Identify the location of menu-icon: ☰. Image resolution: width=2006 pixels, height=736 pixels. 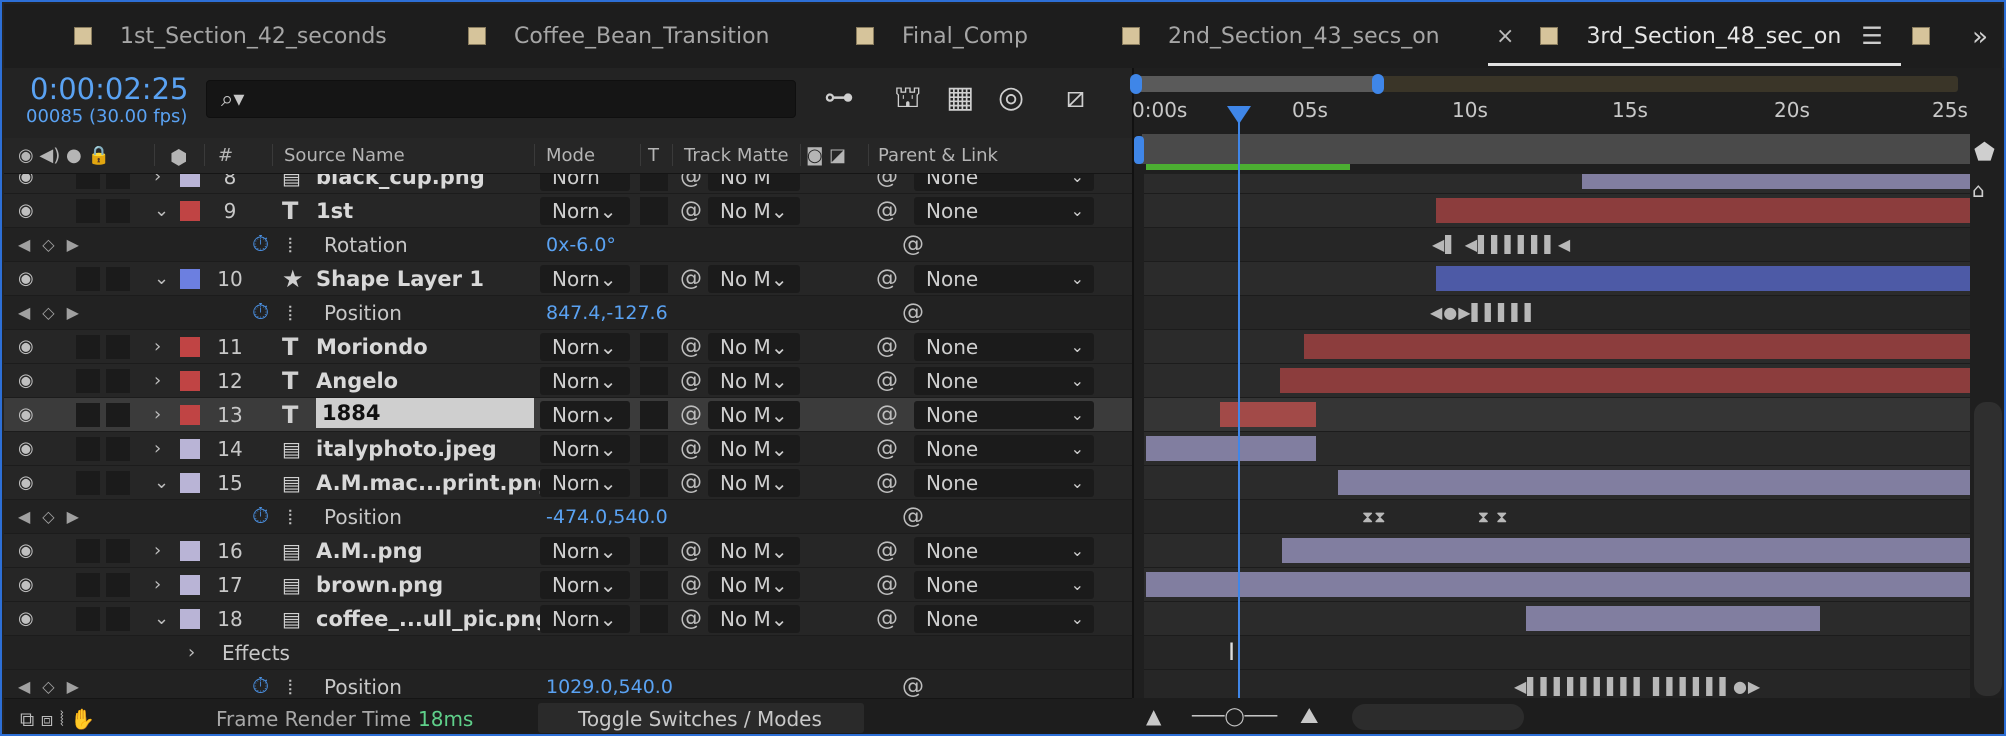
(1872, 36).